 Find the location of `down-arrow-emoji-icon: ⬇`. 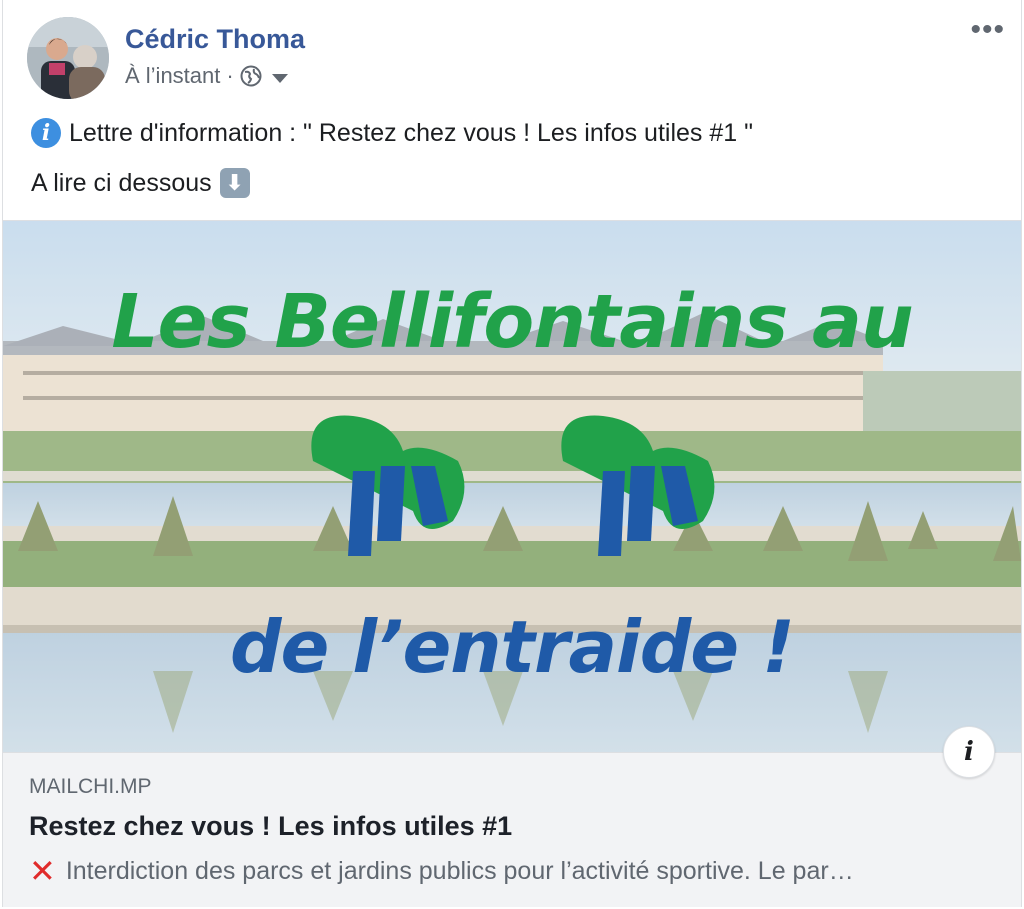

down-arrow-emoji-icon: ⬇ is located at coordinates (234, 183).